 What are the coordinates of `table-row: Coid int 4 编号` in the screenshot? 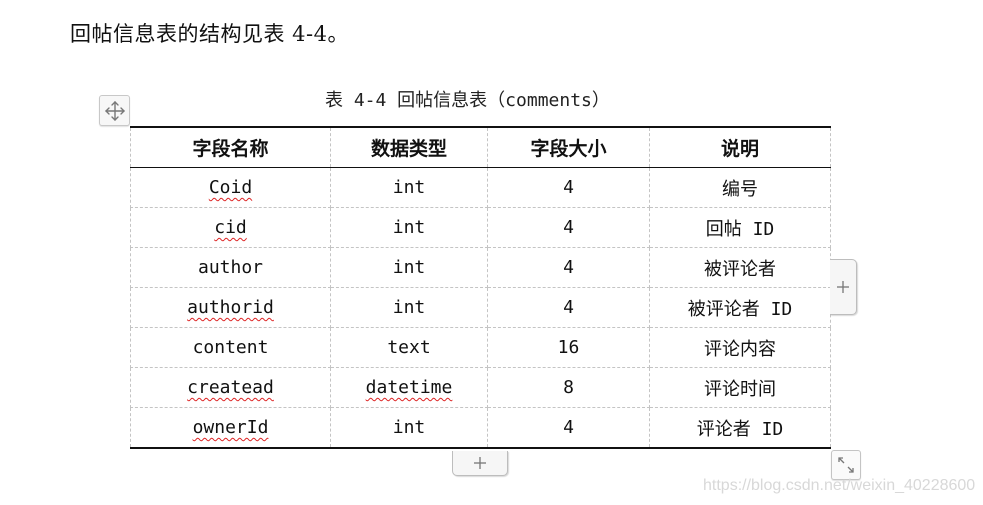 It's located at (480, 187).